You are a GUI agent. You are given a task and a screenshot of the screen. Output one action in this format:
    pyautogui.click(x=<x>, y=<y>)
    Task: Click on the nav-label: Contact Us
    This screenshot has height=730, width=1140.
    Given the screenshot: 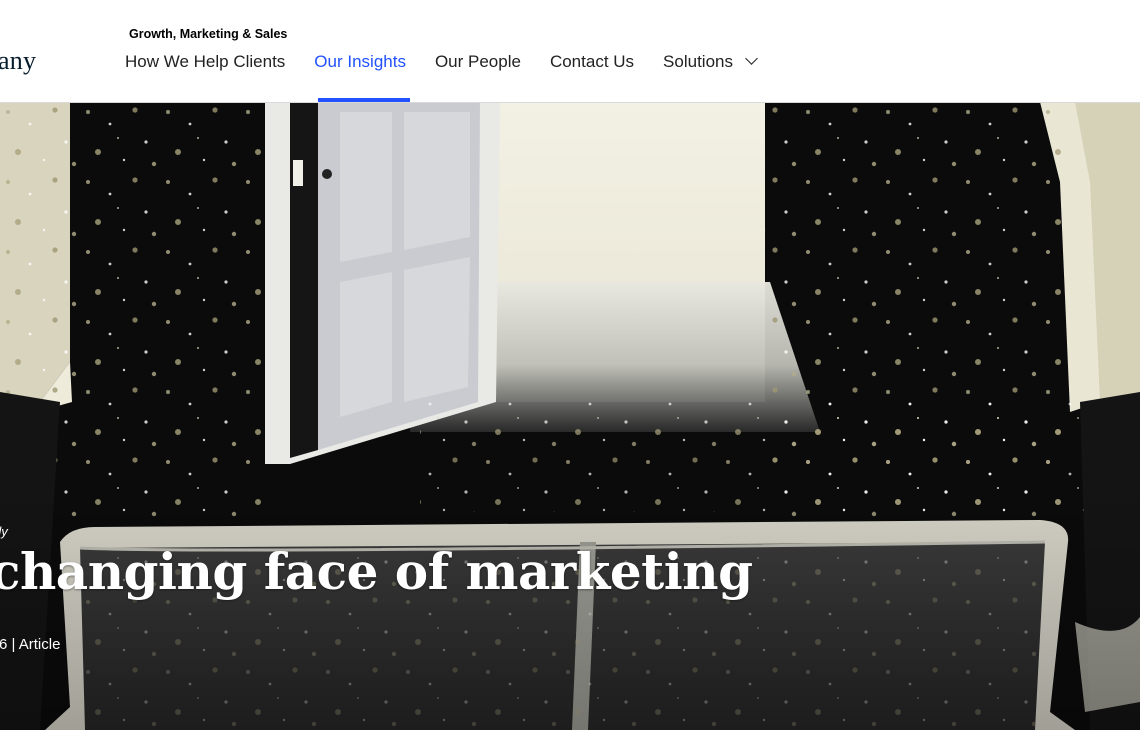 What is the action you would take?
    pyautogui.click(x=592, y=61)
    